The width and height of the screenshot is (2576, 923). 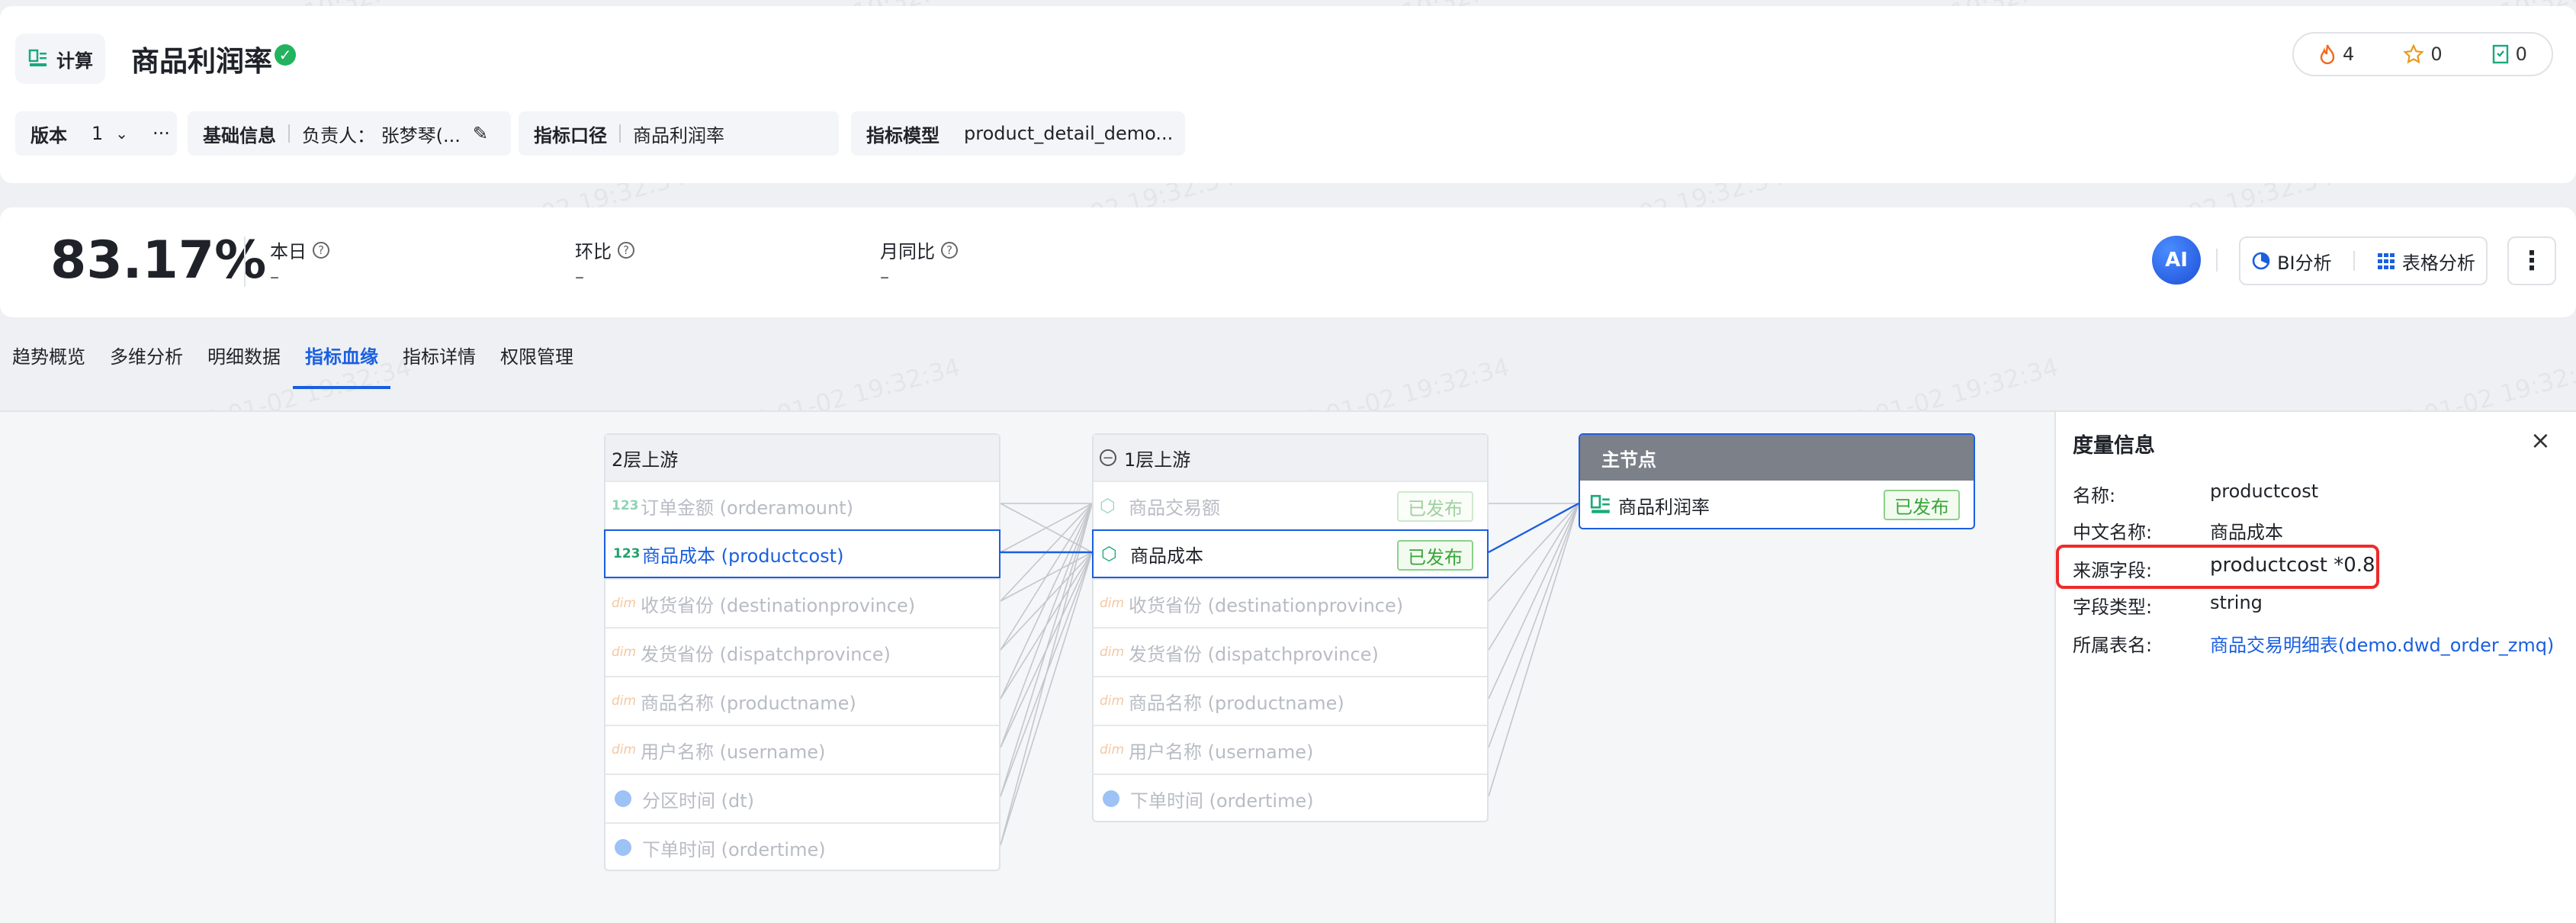 What do you see at coordinates (625, 505) in the screenshot?
I see `measure-icon: 123` at bounding box center [625, 505].